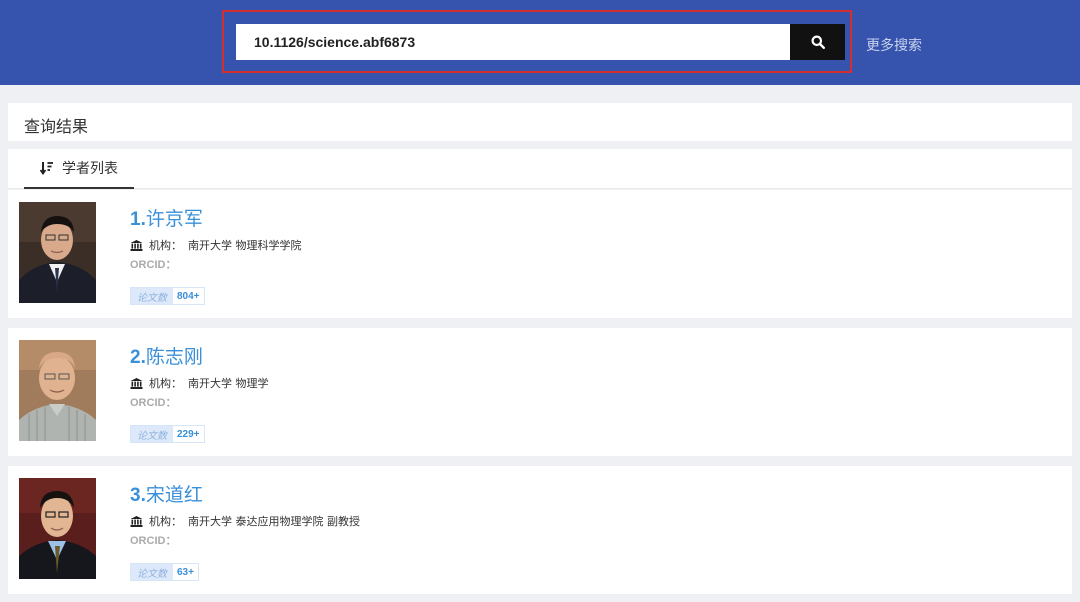 The width and height of the screenshot is (1080, 602). What do you see at coordinates (185, 572) in the screenshot?
I see `paper-count-value: 63+` at bounding box center [185, 572].